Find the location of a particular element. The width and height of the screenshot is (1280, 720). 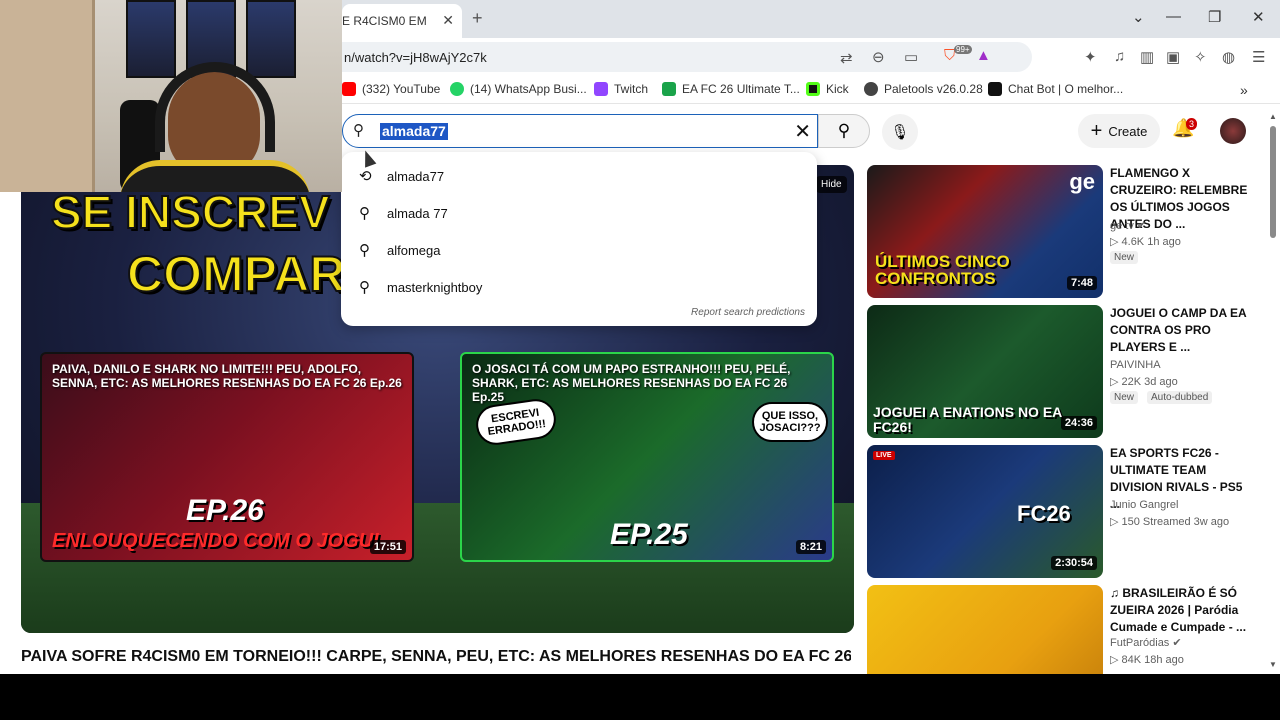

suggestion-item: ⟲ almada77 is located at coordinates (579, 176).